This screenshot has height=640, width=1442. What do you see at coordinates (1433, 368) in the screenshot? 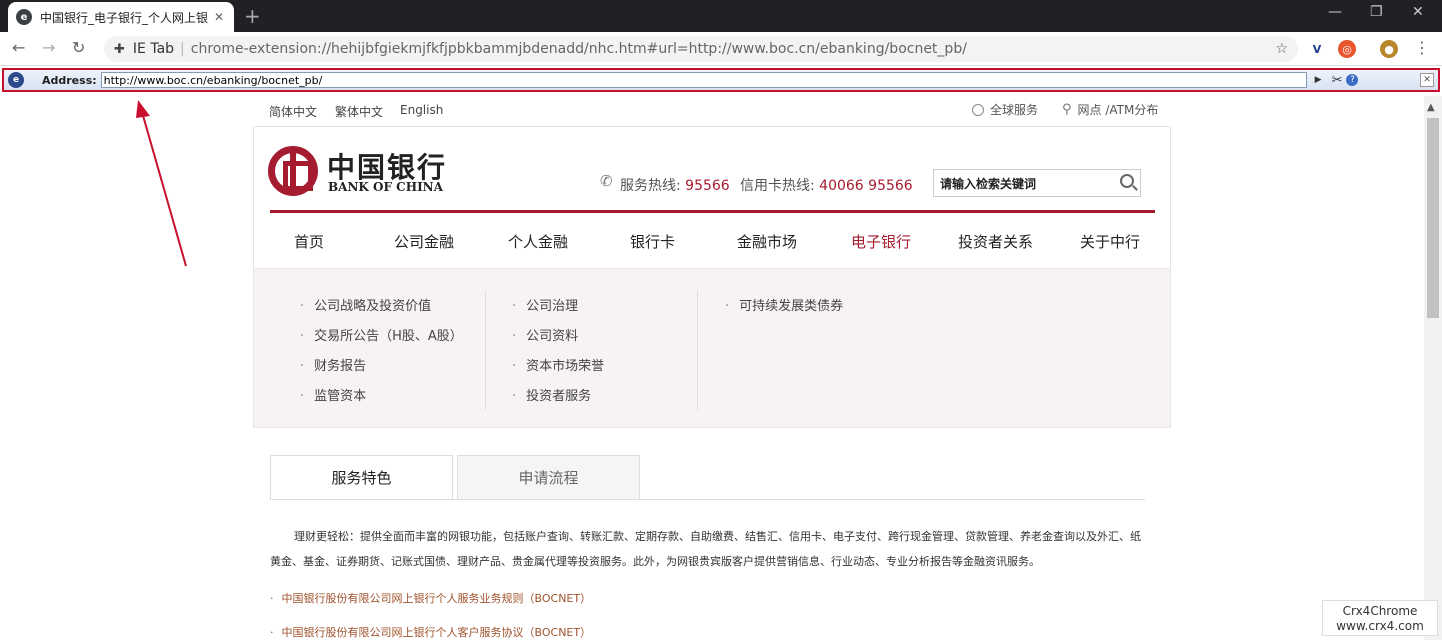
I see `page-scrollbar: ▲` at bounding box center [1433, 368].